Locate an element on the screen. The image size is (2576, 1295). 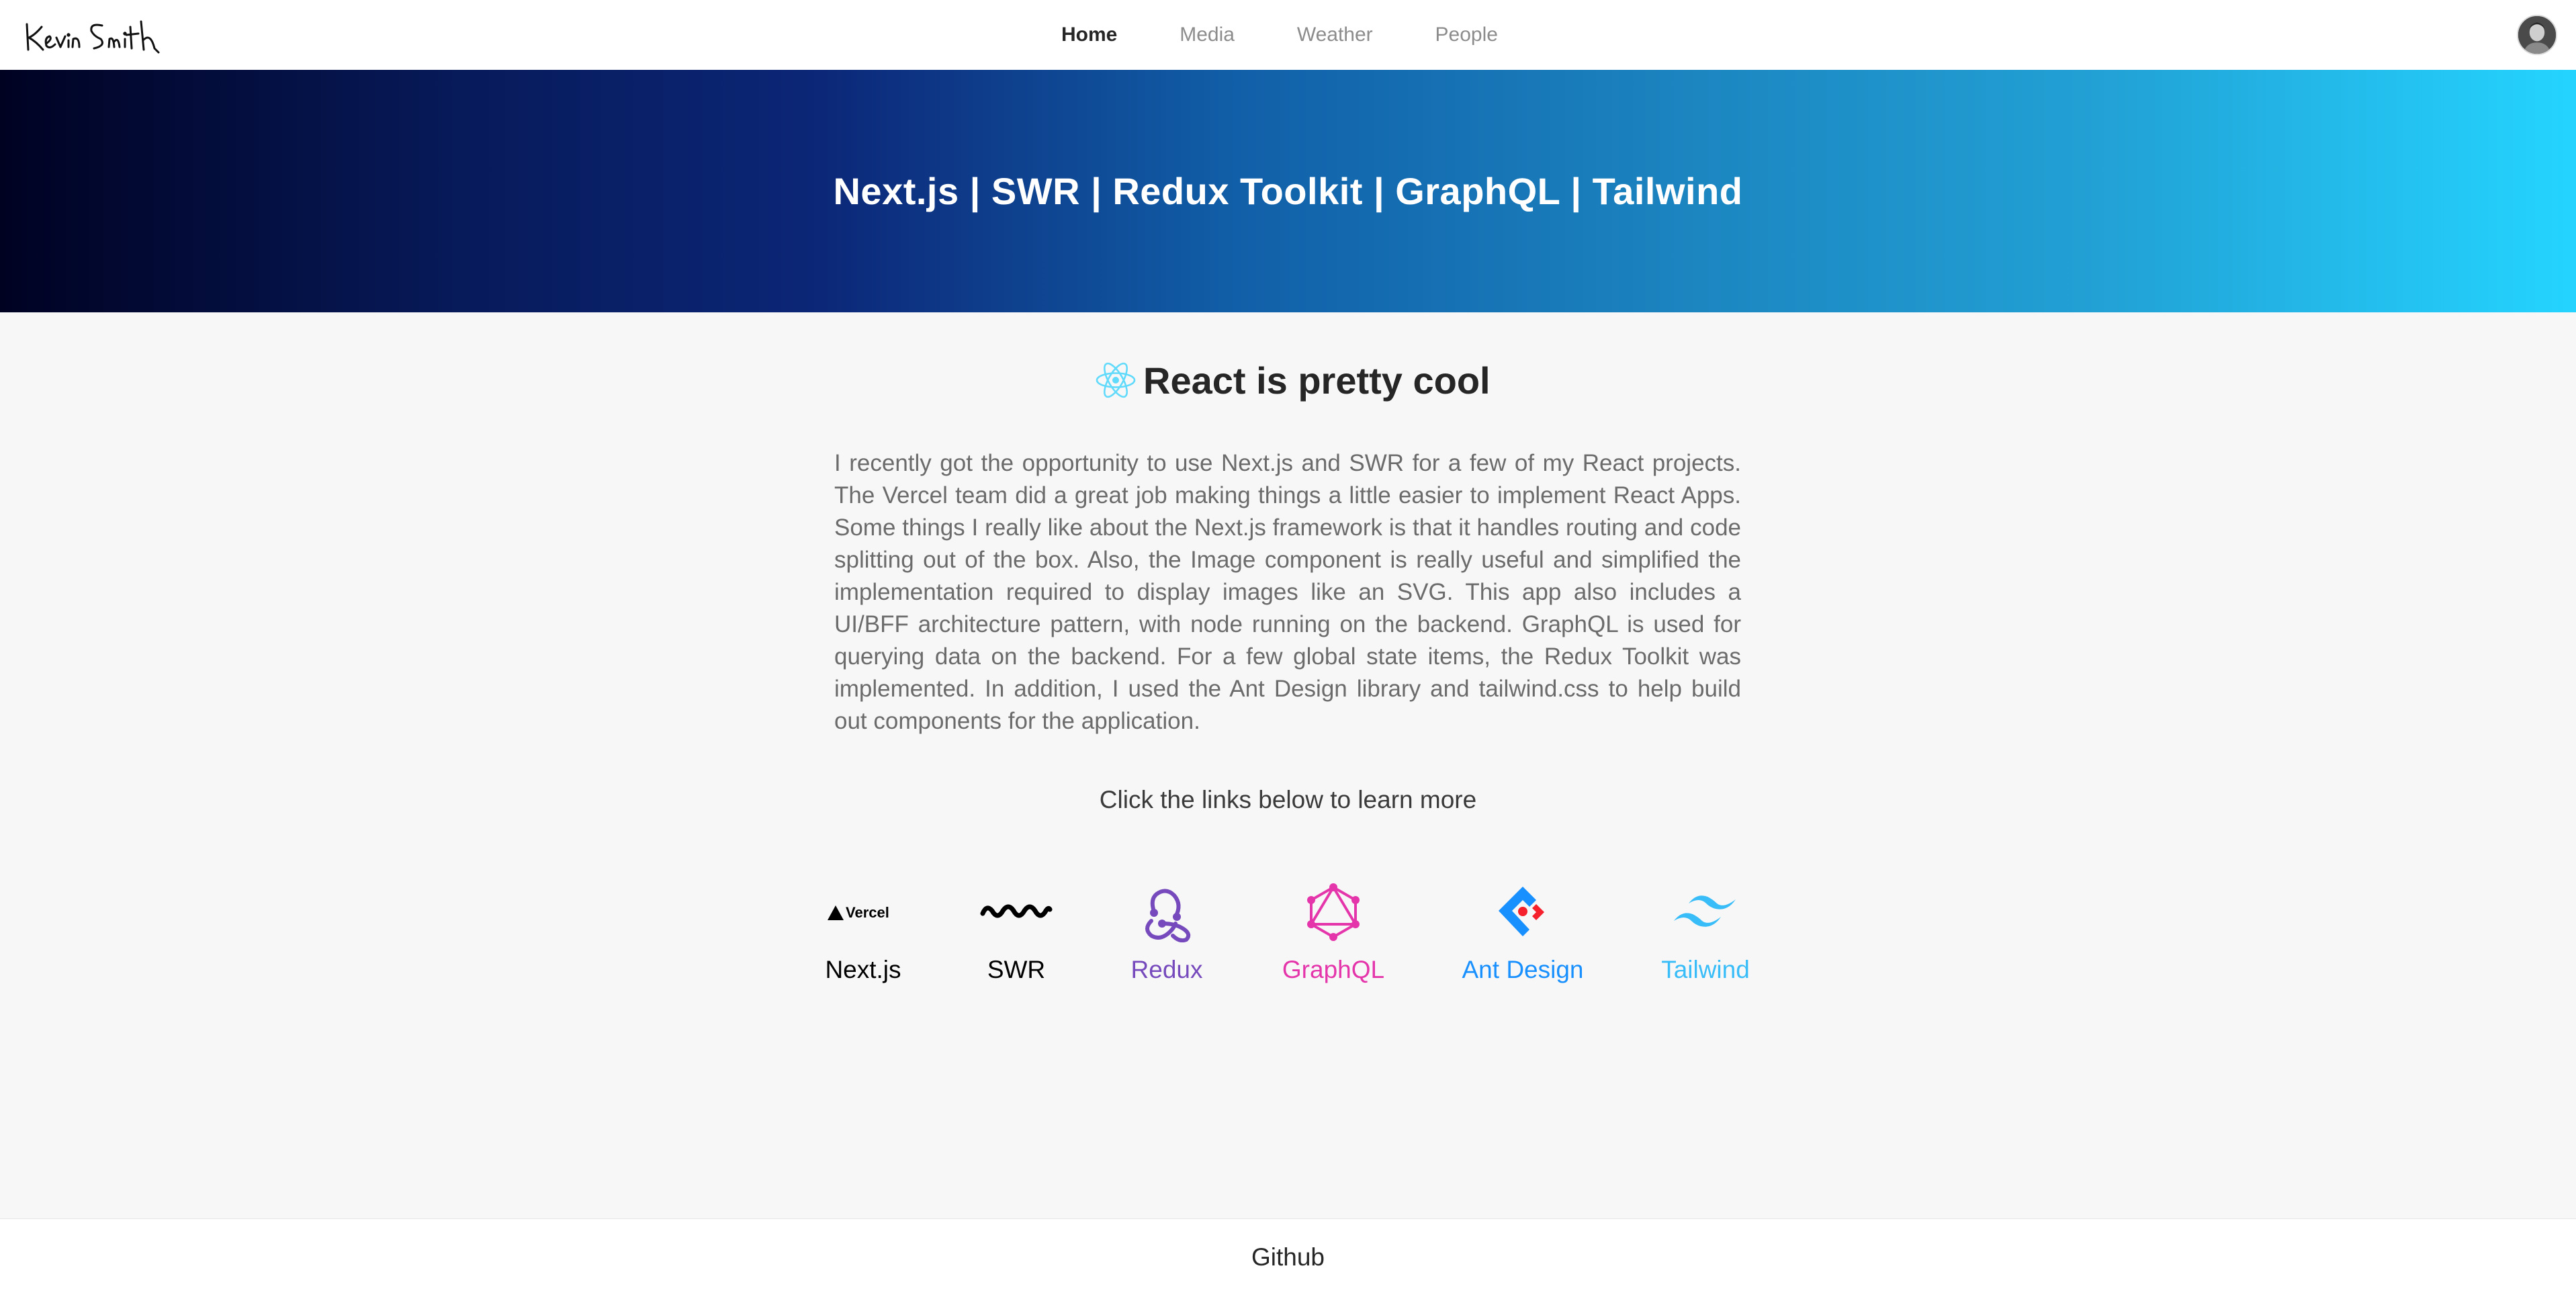
ant-design-logo-icon is located at coordinates (1523, 912).